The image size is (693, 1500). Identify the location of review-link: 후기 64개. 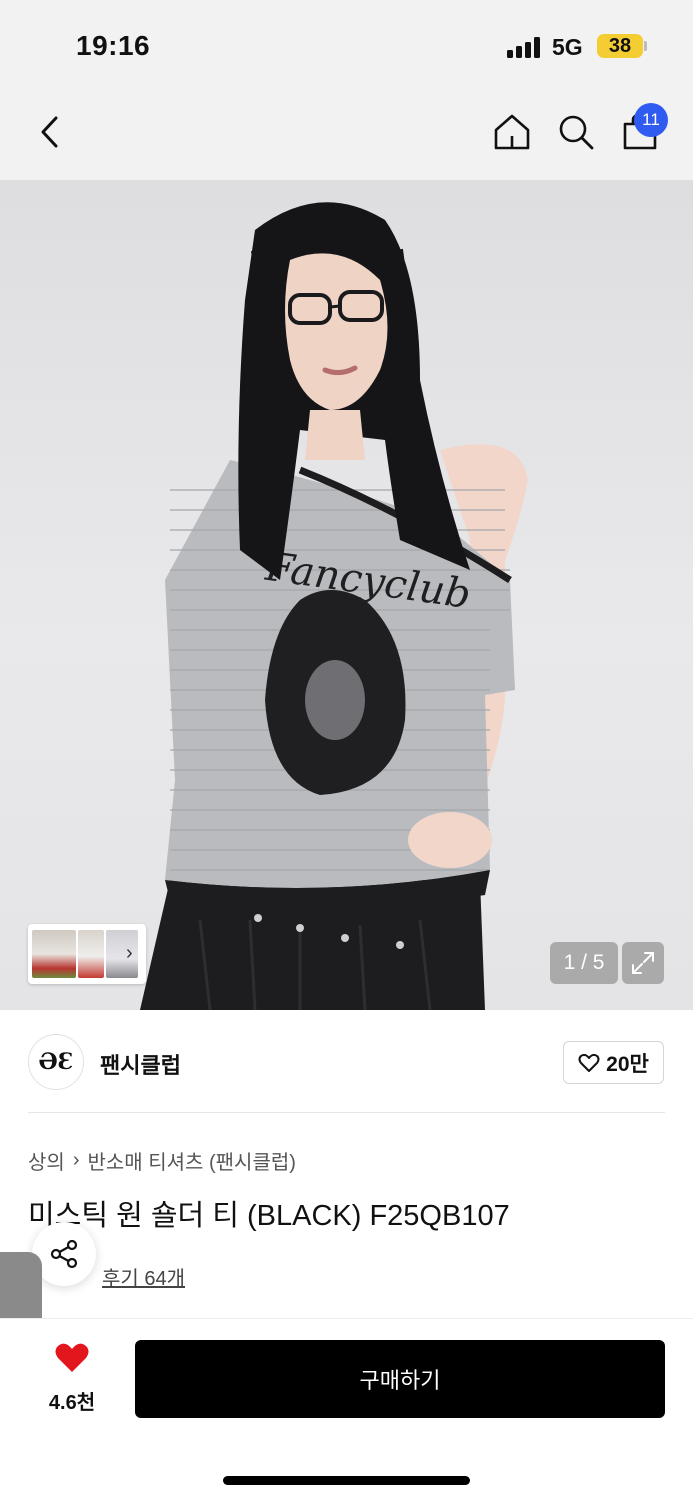
(143, 1276).